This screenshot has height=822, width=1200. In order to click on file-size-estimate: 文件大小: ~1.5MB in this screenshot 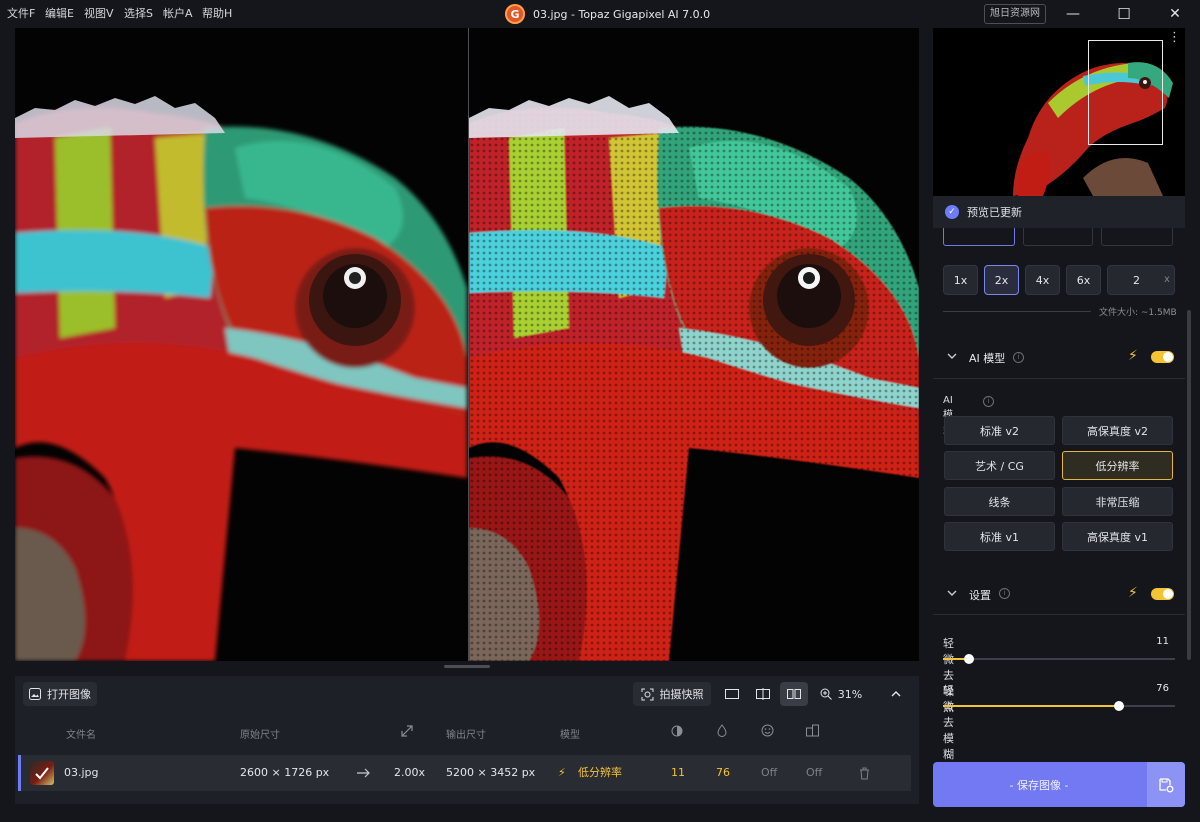, I will do `click(1138, 313)`.